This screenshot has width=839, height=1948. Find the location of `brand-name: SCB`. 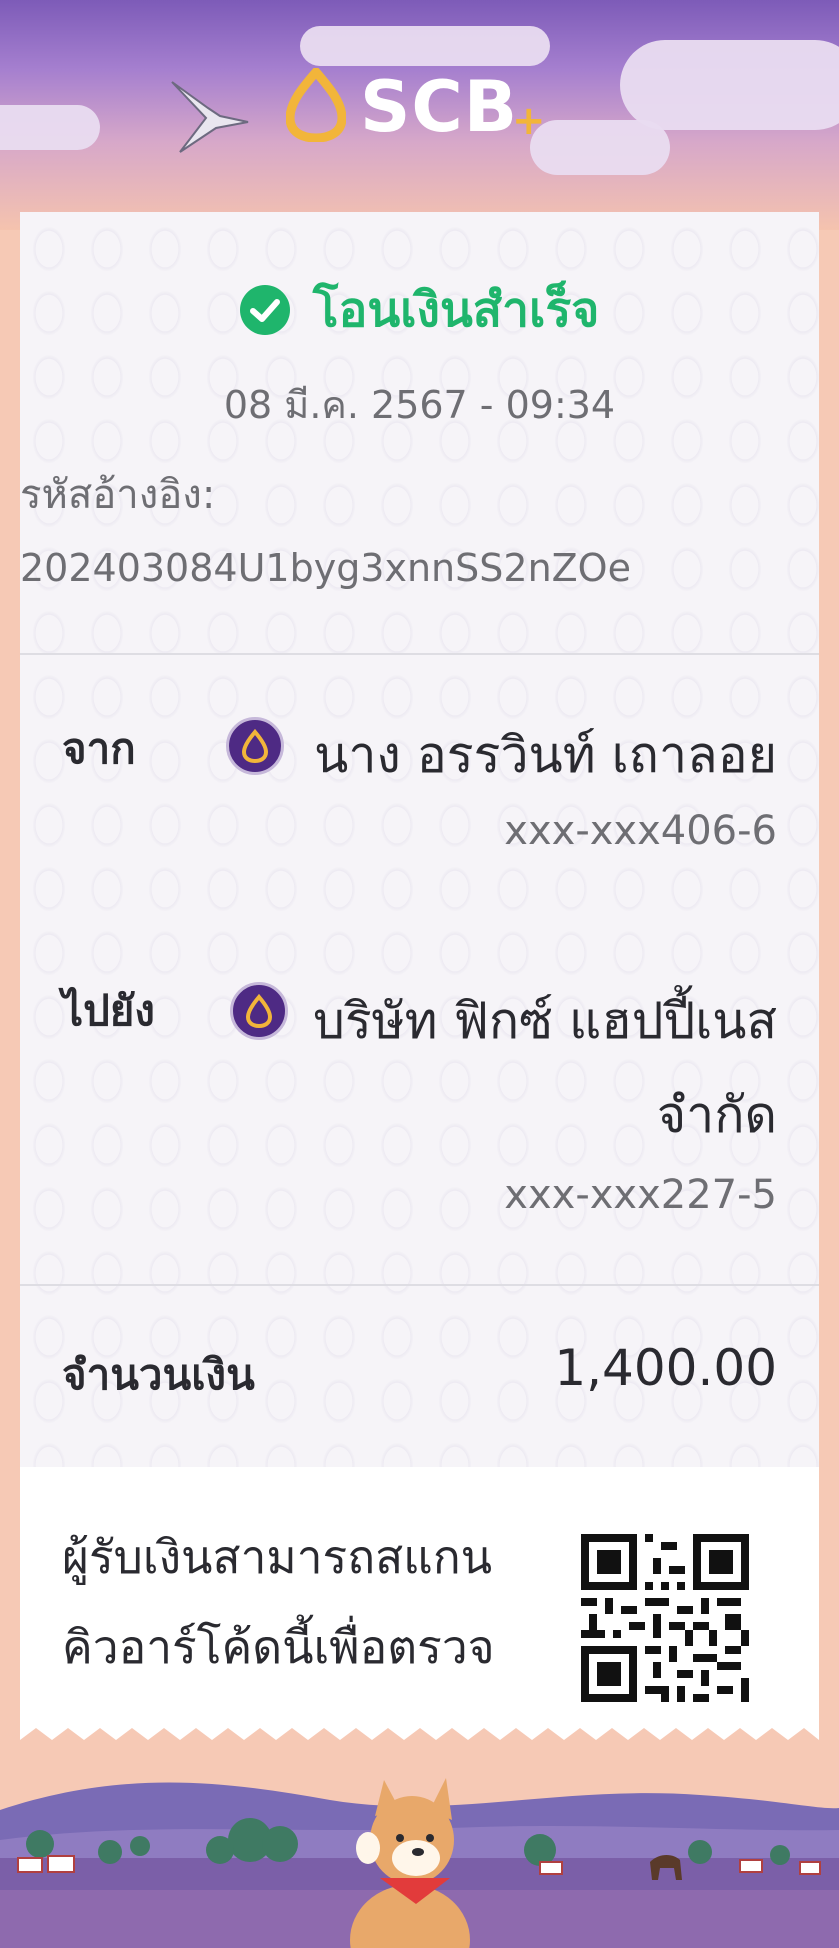

brand-name: SCB is located at coordinates (439, 107).